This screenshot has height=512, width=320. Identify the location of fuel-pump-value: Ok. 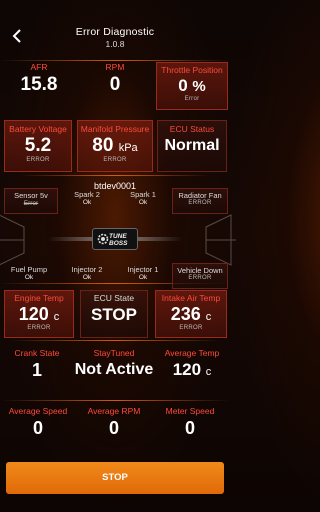
(29, 277).